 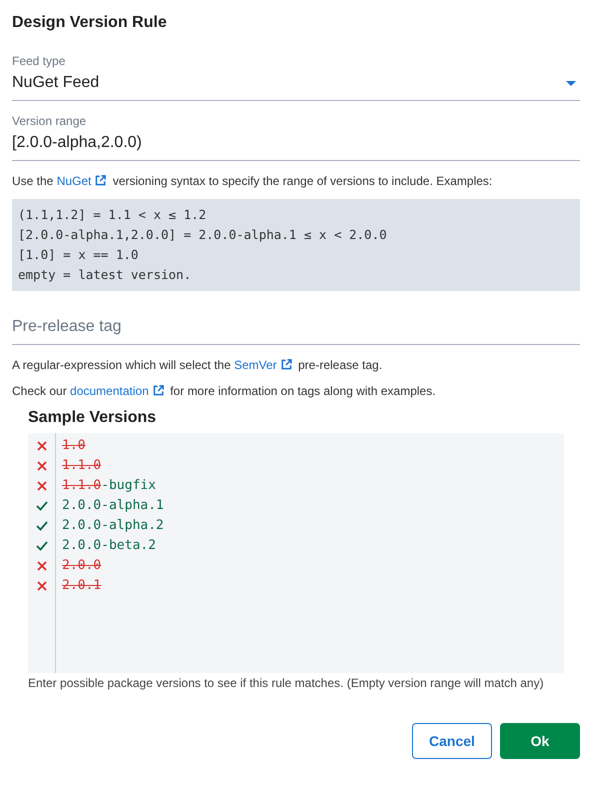 What do you see at coordinates (203, 235) in the screenshot?
I see `example-line: [2.0.0-alpha.1,2.0.0] = 2.0.0-alpha.1 ≤ x < 2.0.0` at bounding box center [203, 235].